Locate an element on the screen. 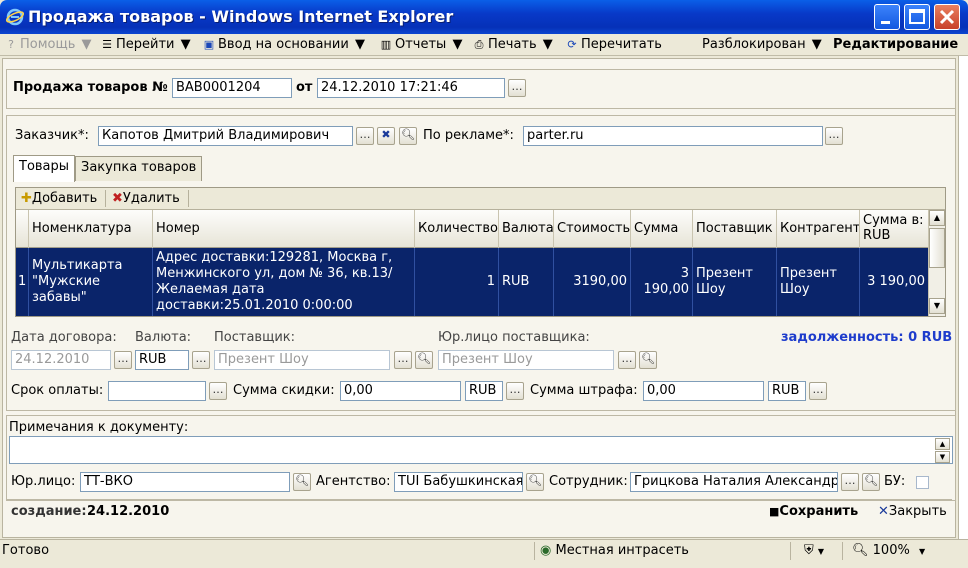 Image resolution: width=968 pixels, height=568 pixels. bu-label: БУ: is located at coordinates (895, 481).